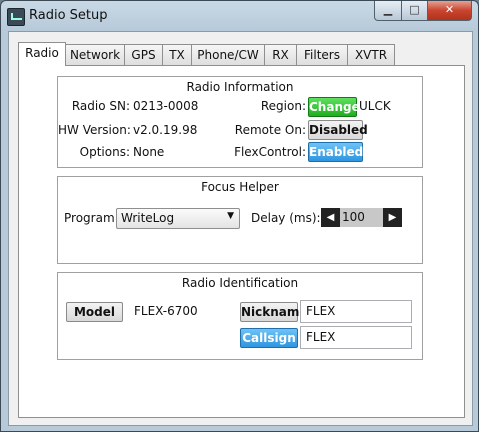  I want to click on hw-version-label: HW Version:, so click(94, 130).